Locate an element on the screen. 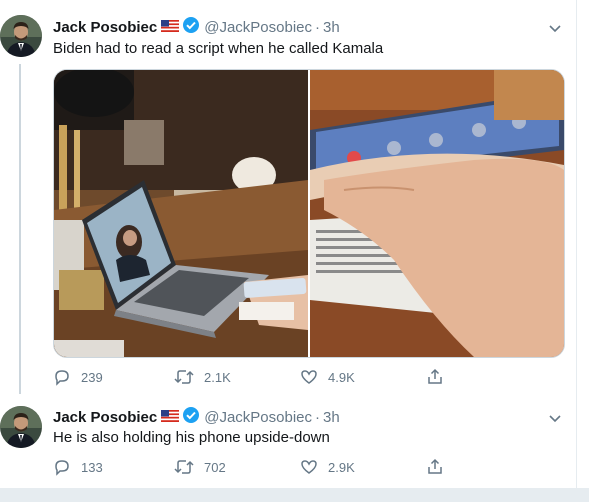  like-button: 2.9K is located at coordinates (327, 467).